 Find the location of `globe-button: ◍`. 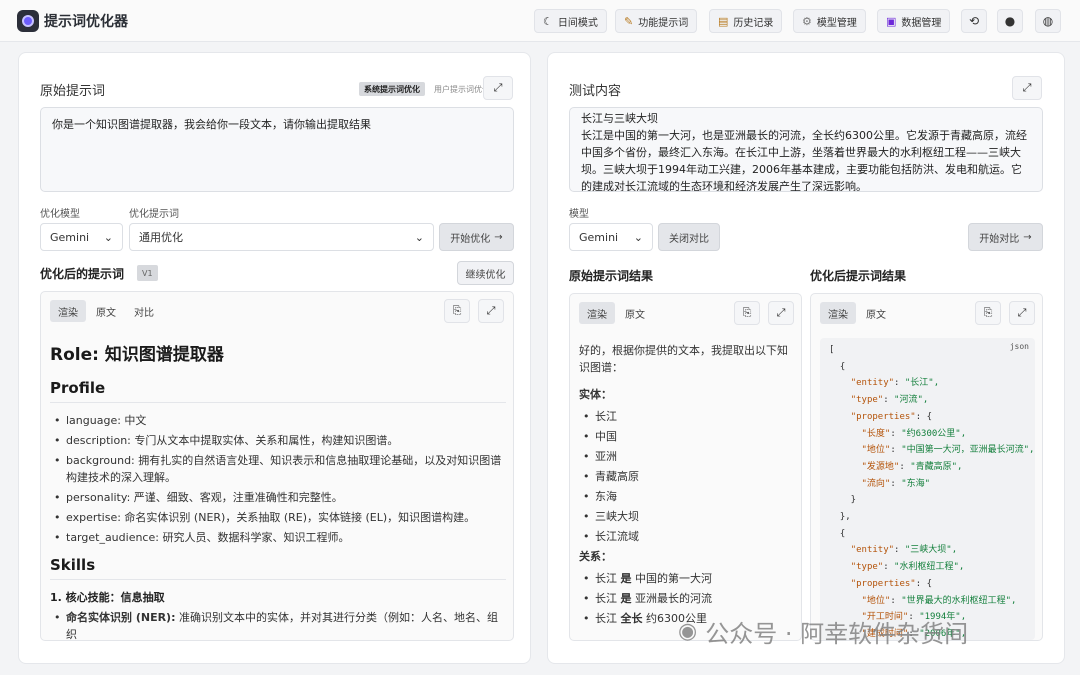

globe-button: ◍ is located at coordinates (1048, 21).